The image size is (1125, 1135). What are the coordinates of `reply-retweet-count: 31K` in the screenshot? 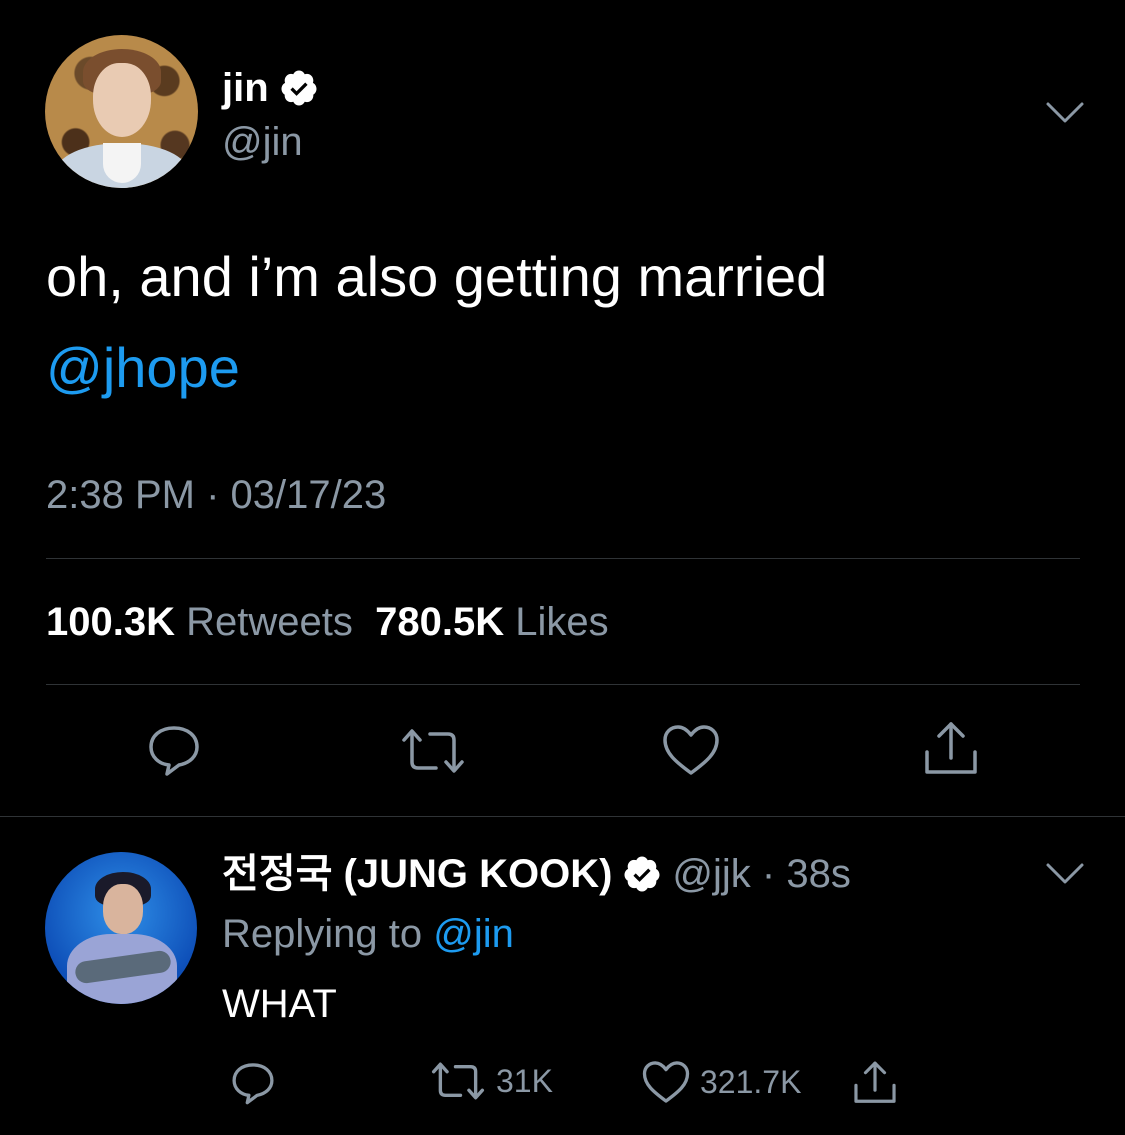 It's located at (524, 1080).